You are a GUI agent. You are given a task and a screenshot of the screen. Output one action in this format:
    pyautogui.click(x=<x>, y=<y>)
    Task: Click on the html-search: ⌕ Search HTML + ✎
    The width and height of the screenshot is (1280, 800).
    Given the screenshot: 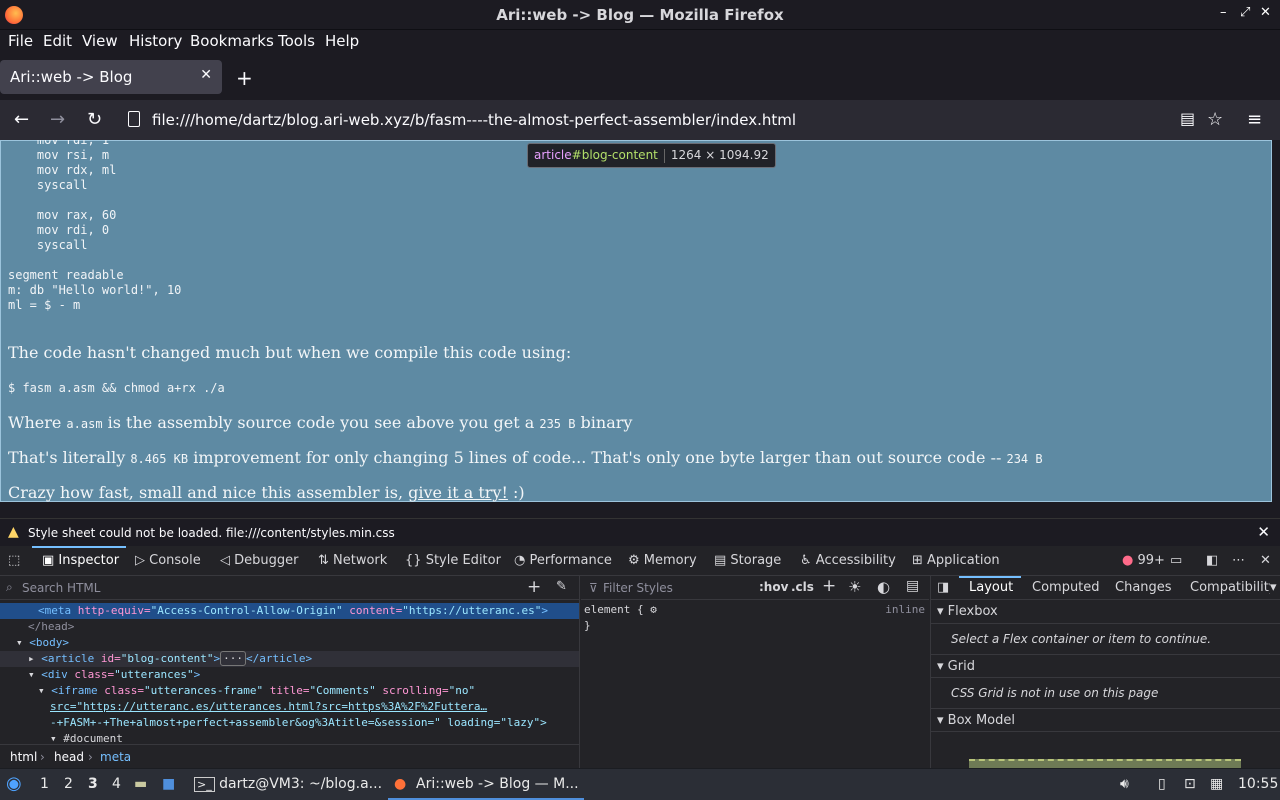 What is the action you would take?
    pyautogui.click(x=290, y=588)
    